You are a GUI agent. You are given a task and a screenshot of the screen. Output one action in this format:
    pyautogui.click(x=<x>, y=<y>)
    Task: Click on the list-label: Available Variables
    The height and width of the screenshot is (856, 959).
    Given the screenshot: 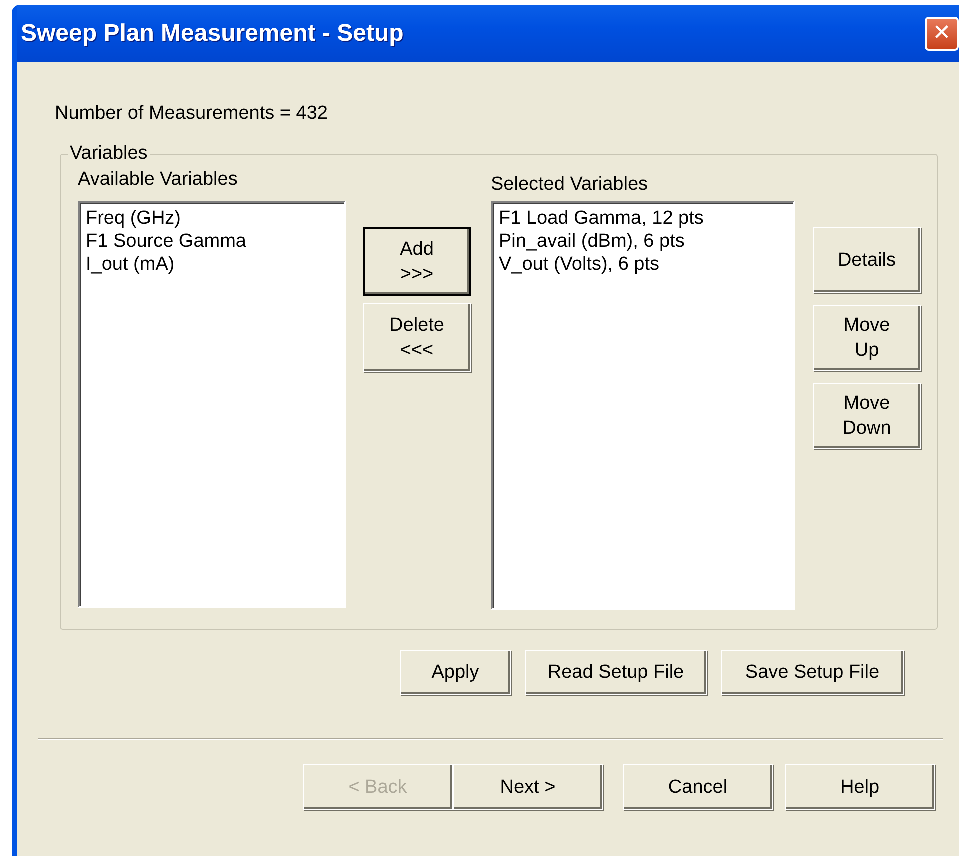 What is the action you would take?
    pyautogui.click(x=158, y=180)
    